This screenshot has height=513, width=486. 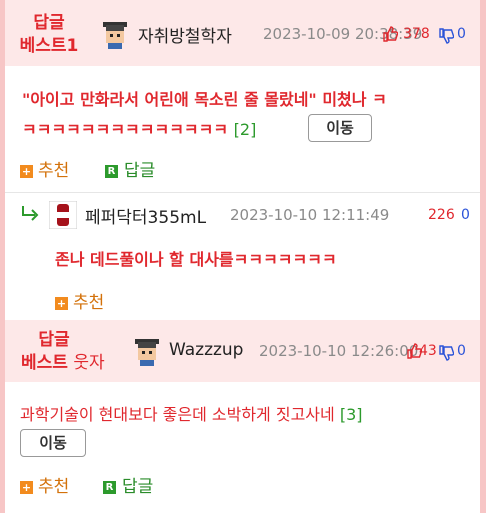 I want to click on comment-text-line: 과학기술이 현대보다 좋은데 소박하게 짓고사네, so click(x=177, y=414).